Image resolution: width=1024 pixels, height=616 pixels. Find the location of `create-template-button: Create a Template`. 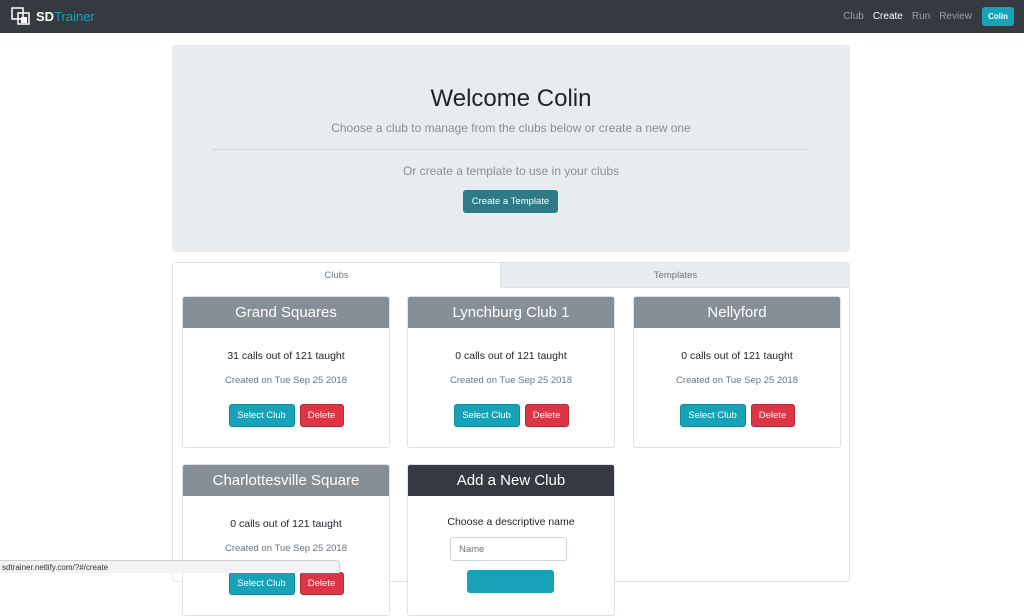

create-template-button: Create a Template is located at coordinates (510, 201).